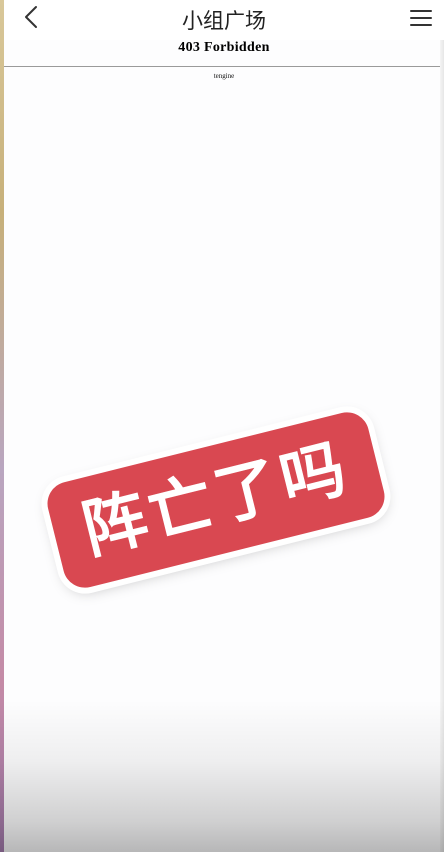 Image resolution: width=444 pixels, height=852 pixels. I want to click on scroll-edge, so click(442, 446).